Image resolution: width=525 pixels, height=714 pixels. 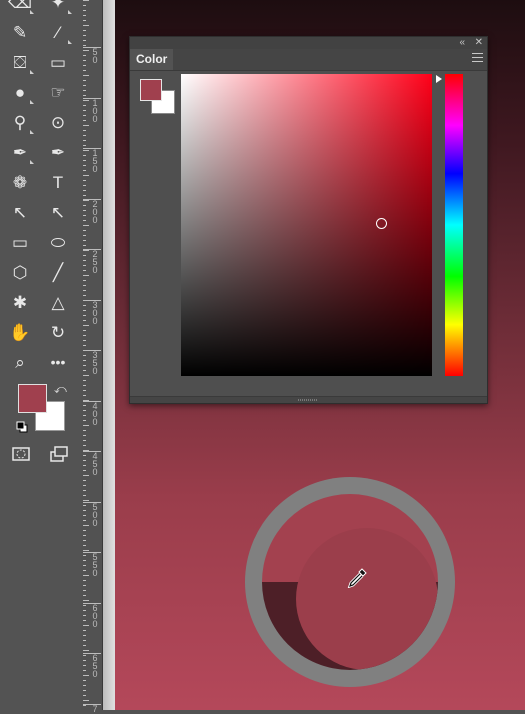 What do you see at coordinates (58, 92) in the screenshot?
I see `smudge-icon: ☞` at bounding box center [58, 92].